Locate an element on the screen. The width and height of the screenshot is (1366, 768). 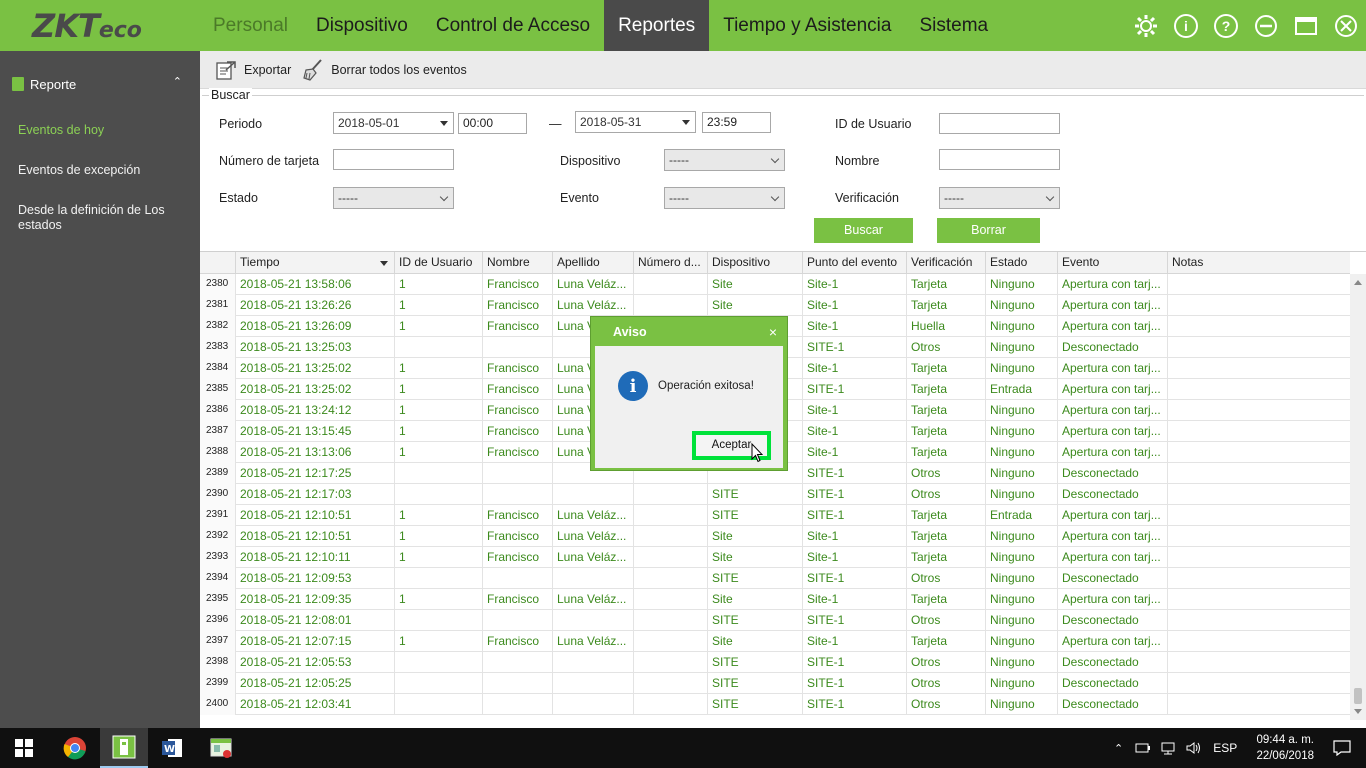
search-button: Buscar is located at coordinates (863, 230).